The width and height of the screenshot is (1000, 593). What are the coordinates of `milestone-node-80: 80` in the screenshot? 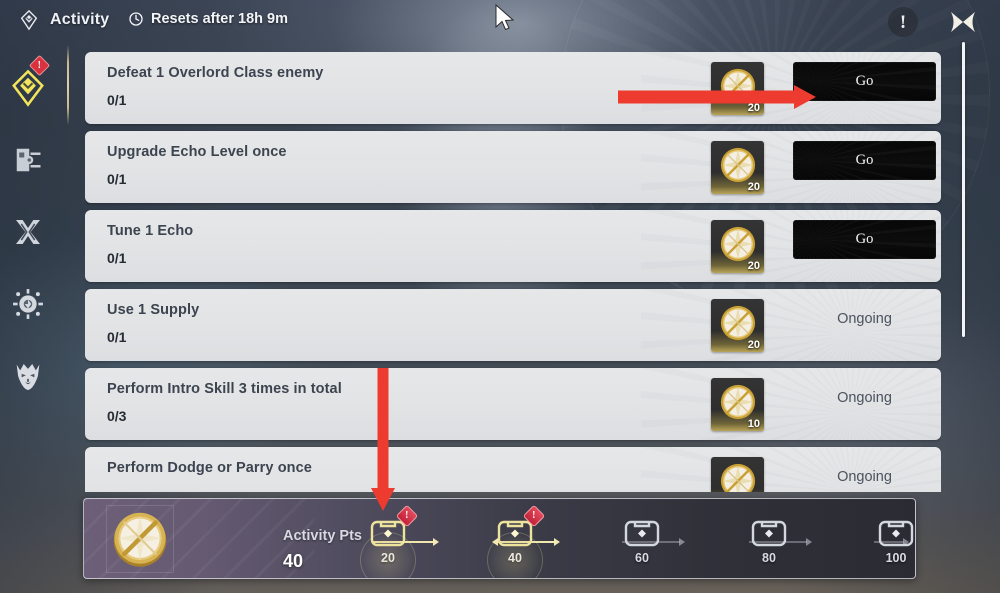 It's located at (769, 544).